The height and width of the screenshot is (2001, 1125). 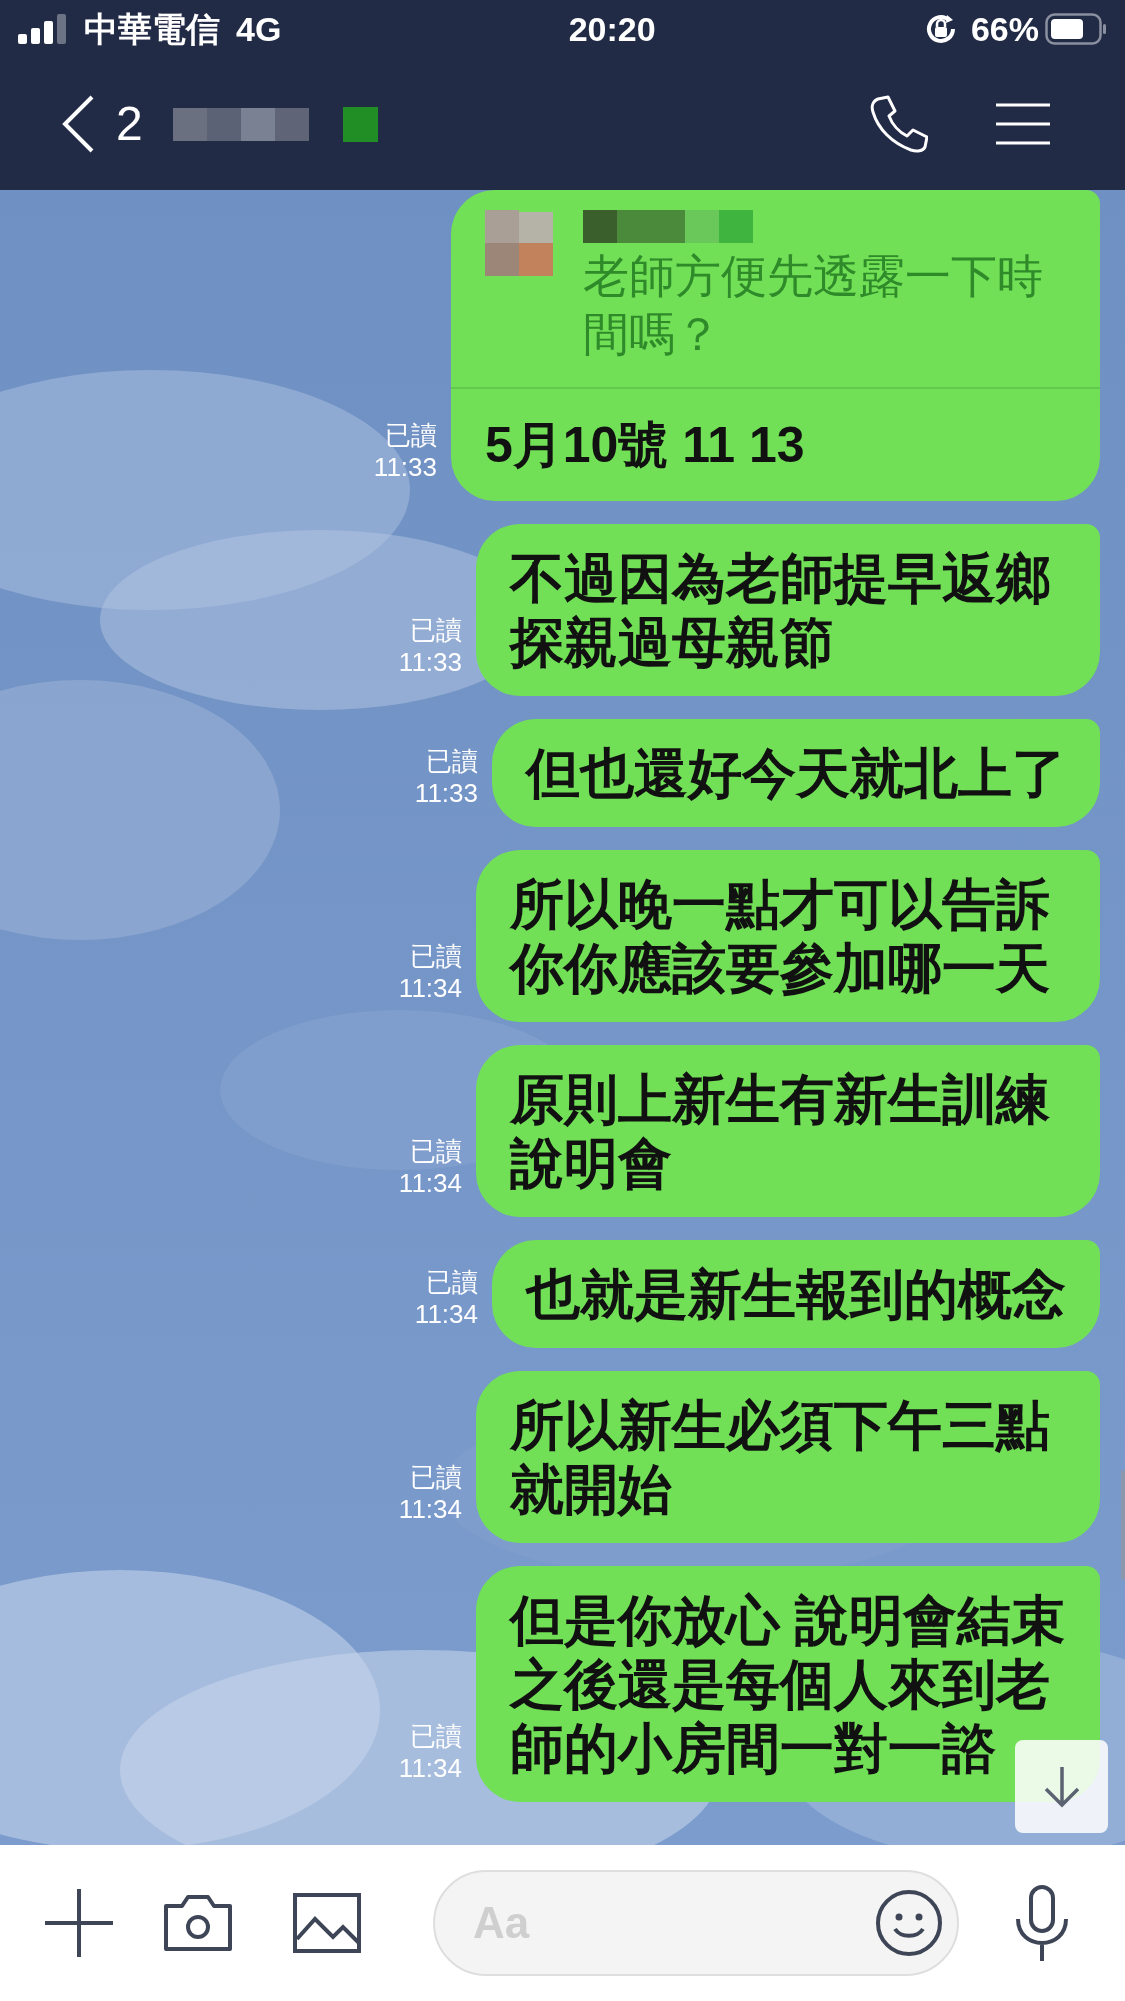 I want to click on quoted-message: 老師方便先透露一下時間嗎？, so click(x=813, y=305).